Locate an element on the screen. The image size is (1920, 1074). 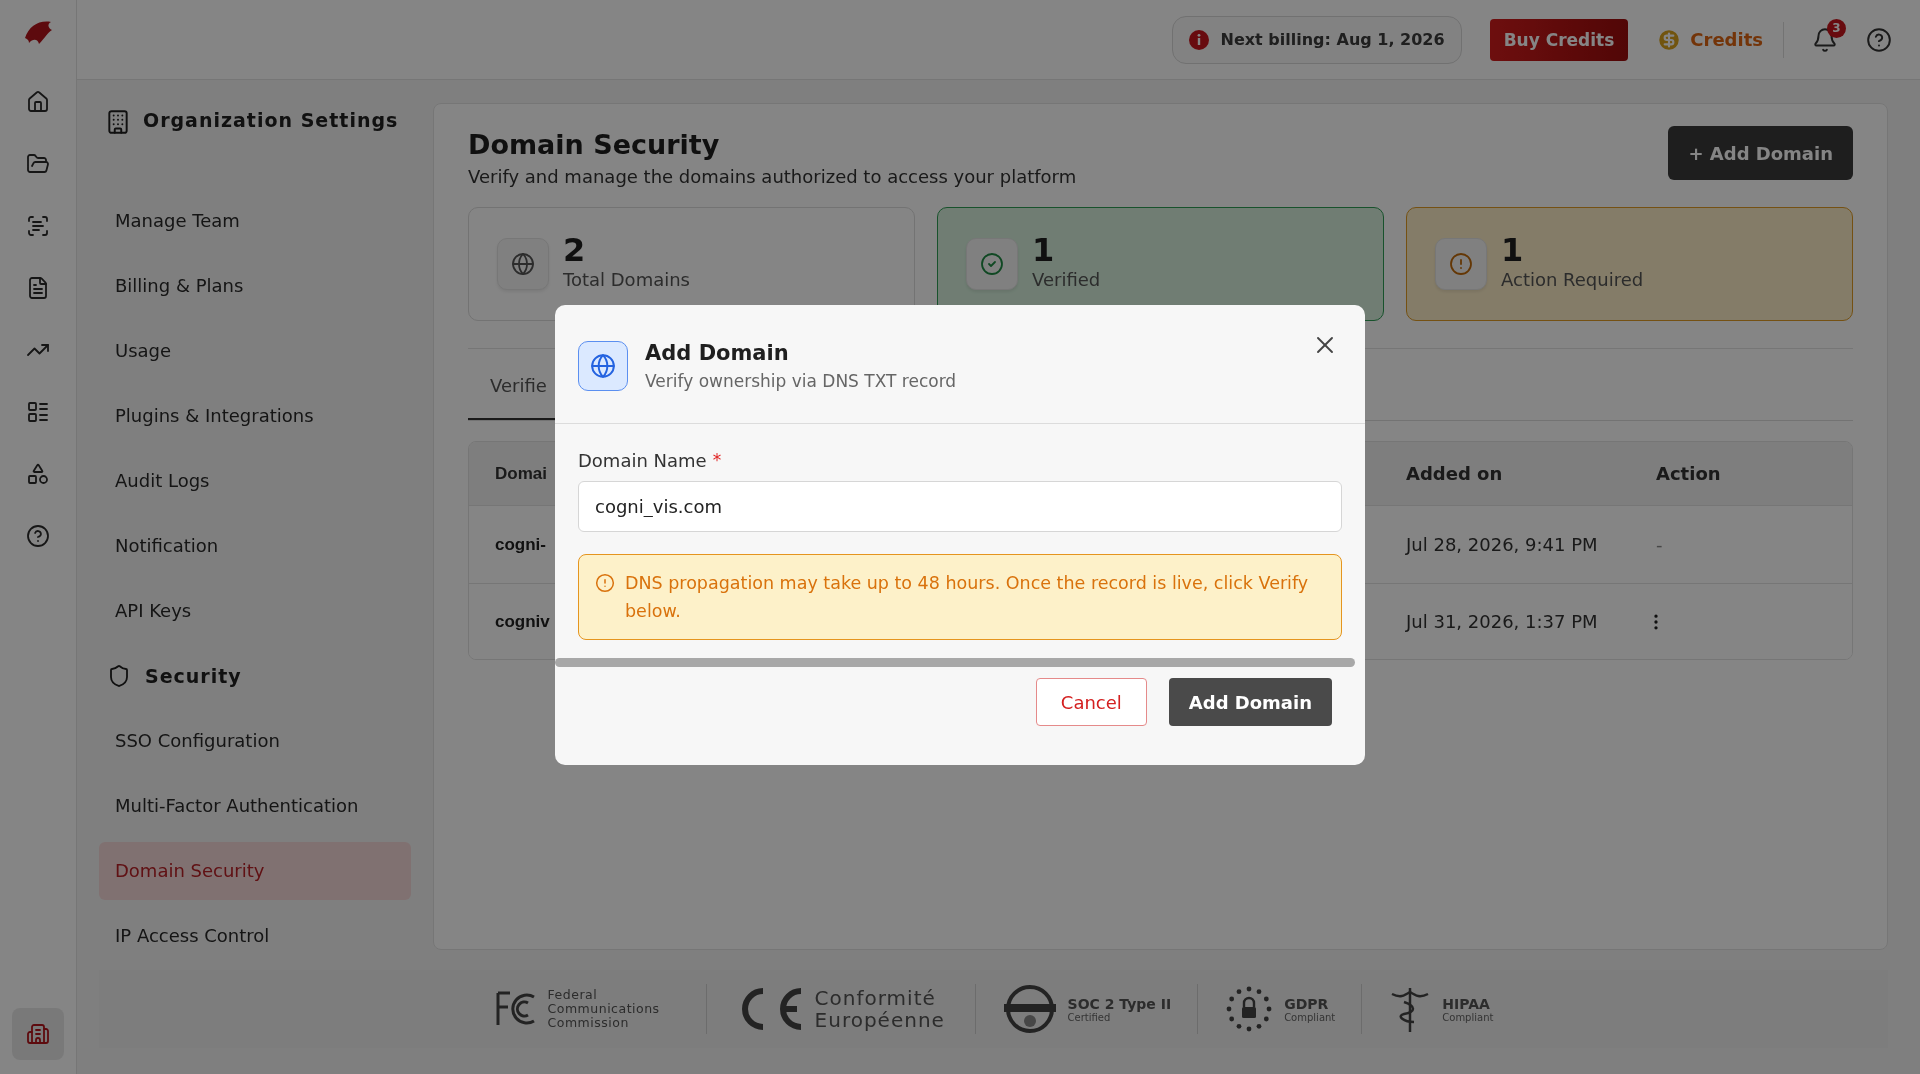
page-subtitle: Verify and manage the domains authorized to access your platform is located at coordinates (772, 176).